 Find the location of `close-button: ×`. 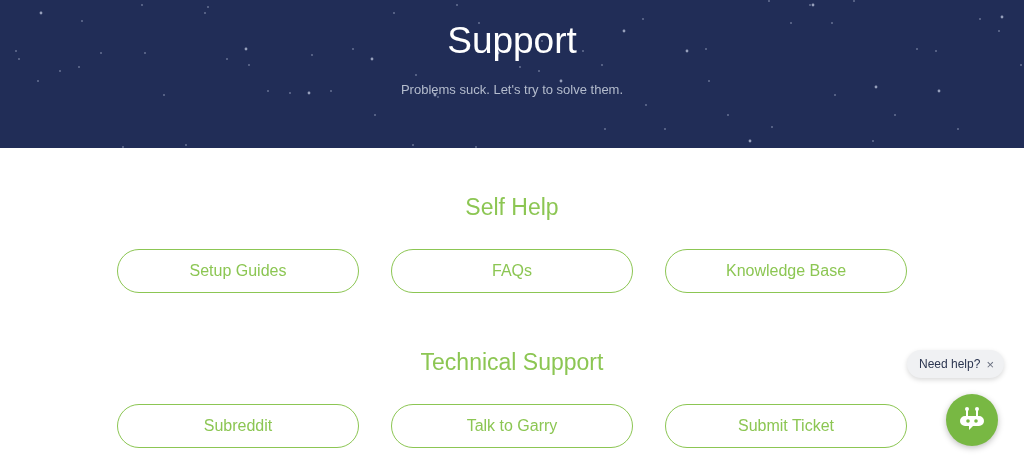

close-button: × is located at coordinates (990, 364).